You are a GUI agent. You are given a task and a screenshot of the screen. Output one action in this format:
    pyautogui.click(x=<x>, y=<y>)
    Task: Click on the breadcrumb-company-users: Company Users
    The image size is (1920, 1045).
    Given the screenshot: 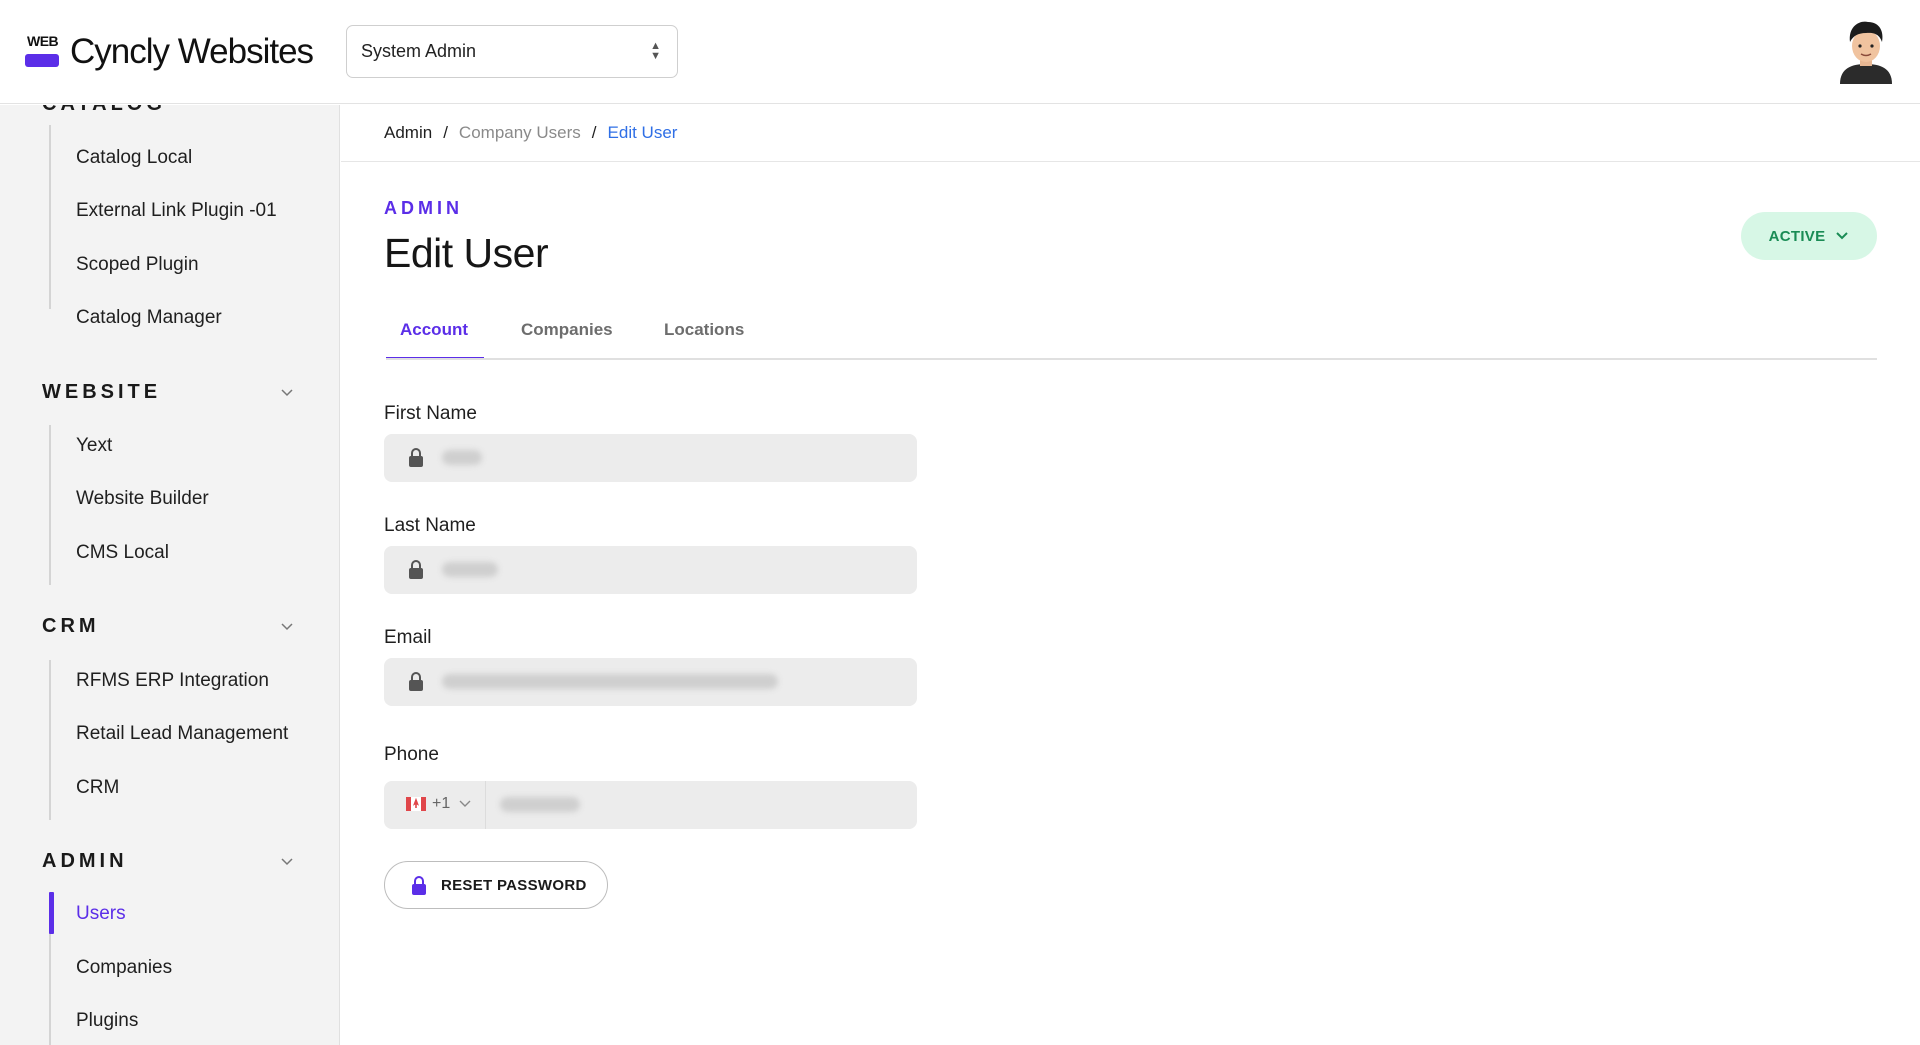 What is the action you would take?
    pyautogui.click(x=520, y=133)
    